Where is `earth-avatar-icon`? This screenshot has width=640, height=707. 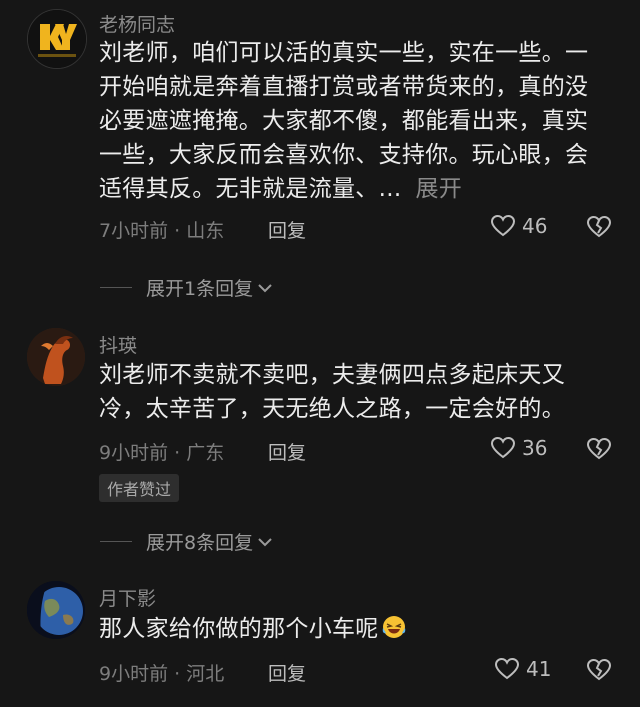
earth-avatar-icon is located at coordinates (56, 610).